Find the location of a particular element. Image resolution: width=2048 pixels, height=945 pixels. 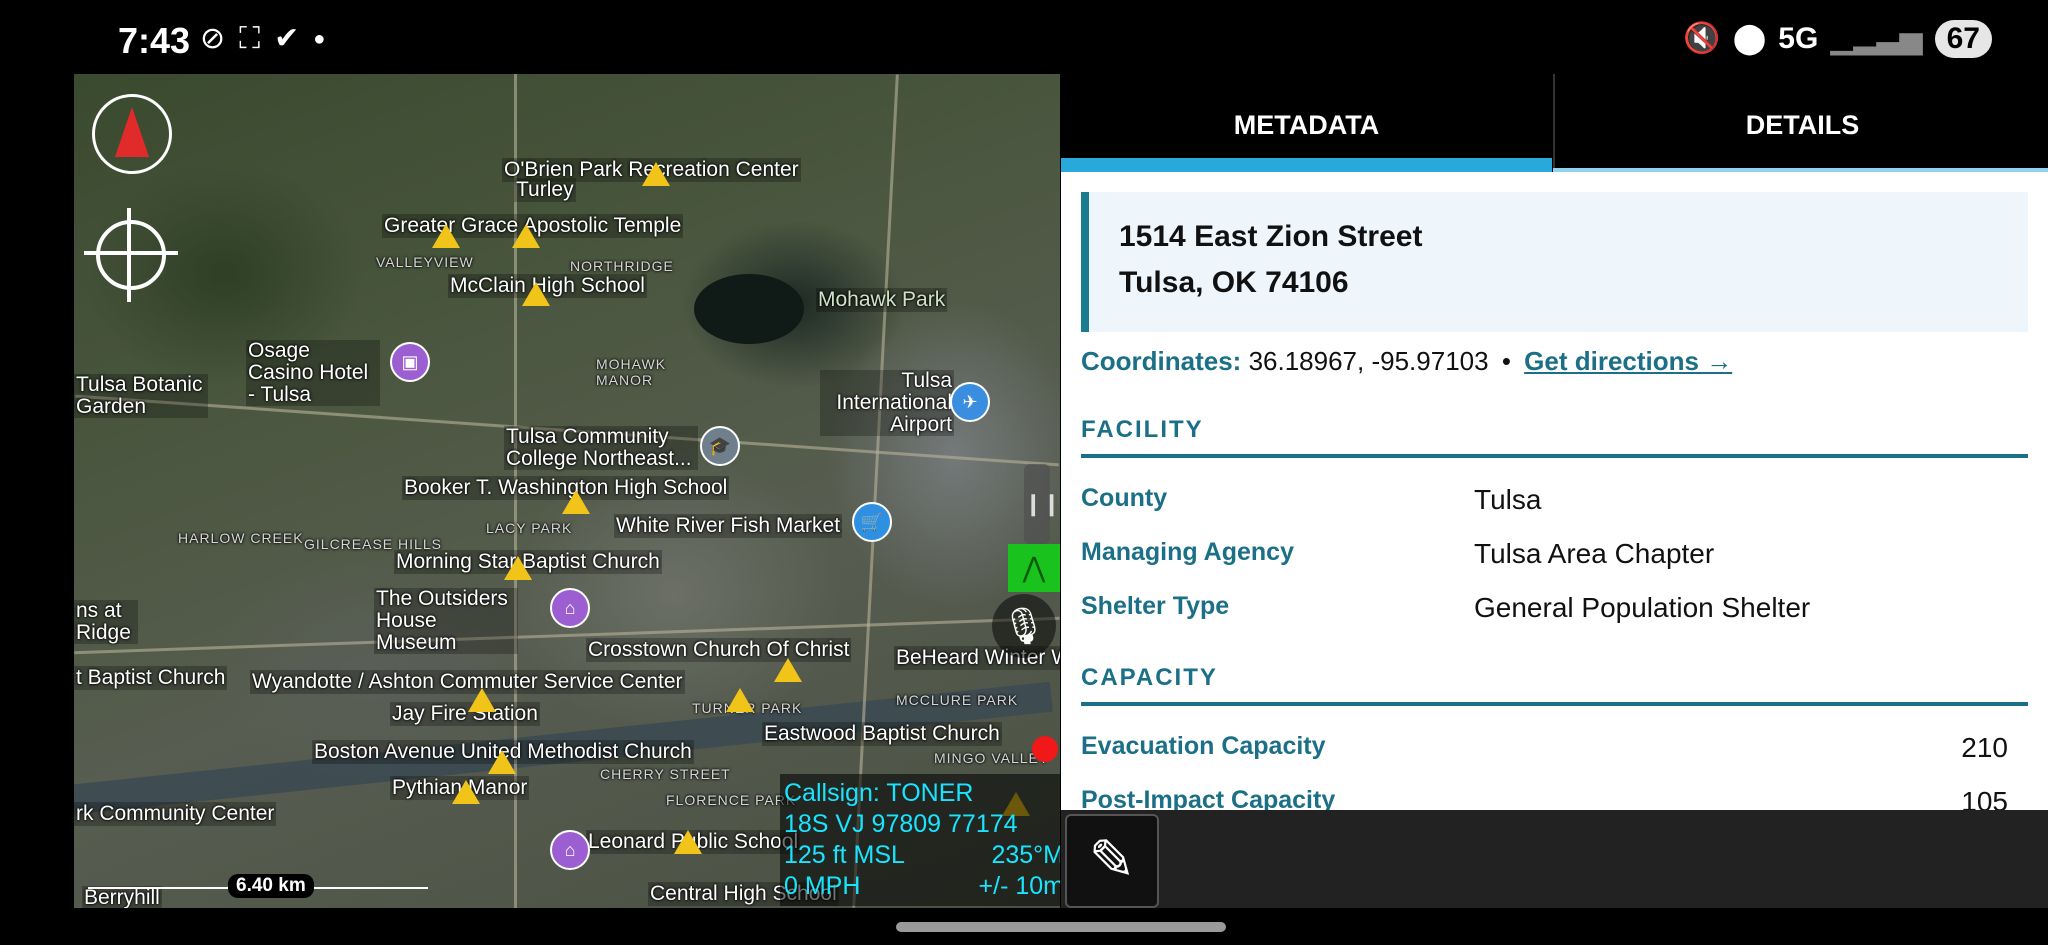

map-label: t Baptist Church is located at coordinates (151, 678).